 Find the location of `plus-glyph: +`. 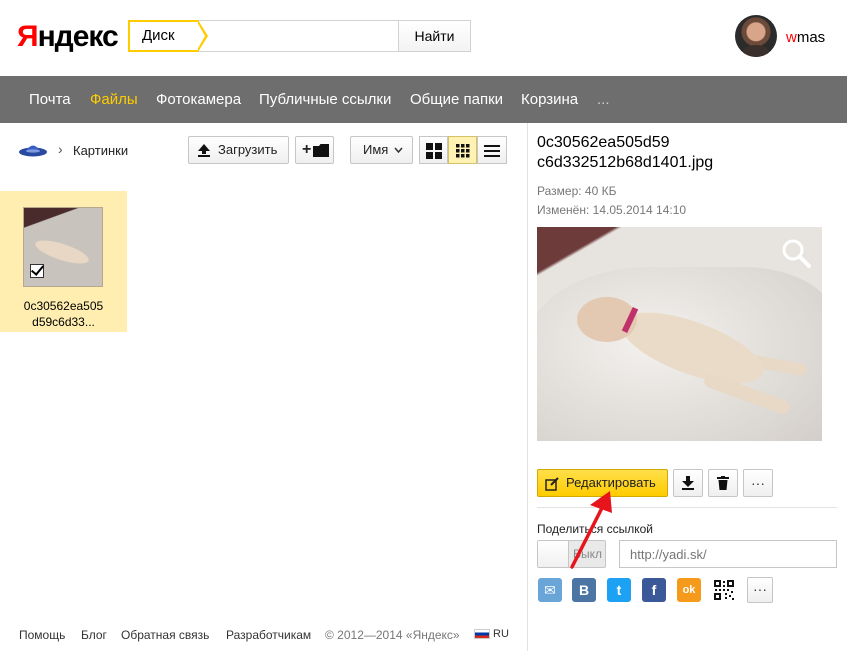

plus-glyph: + is located at coordinates (307, 149).